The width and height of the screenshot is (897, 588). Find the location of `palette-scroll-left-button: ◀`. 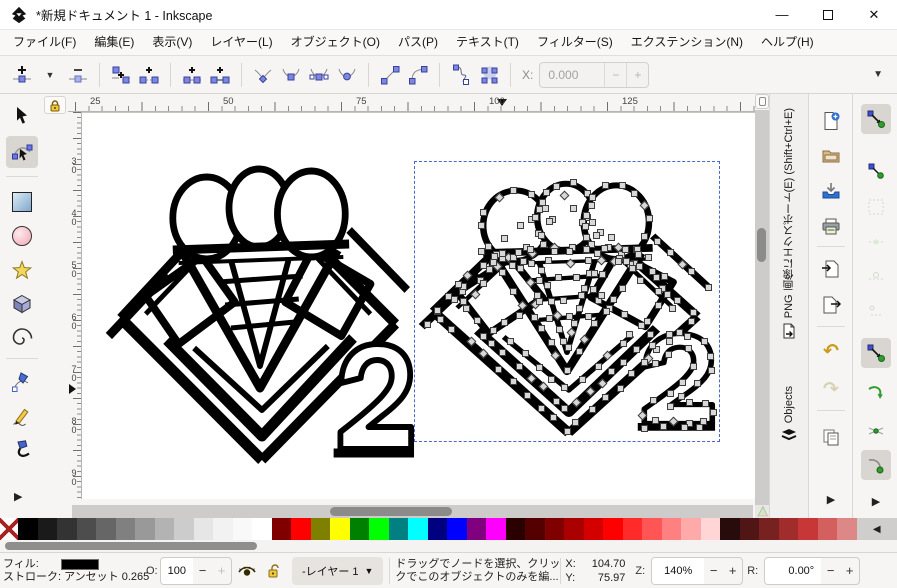

palette-scroll-left-button: ◀ is located at coordinates (877, 529).